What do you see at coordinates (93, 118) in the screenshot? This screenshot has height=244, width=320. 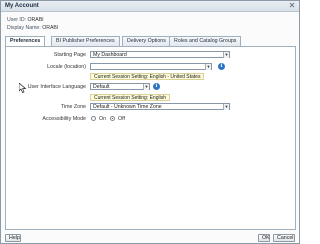 I see `accessibility-on-radio` at bounding box center [93, 118].